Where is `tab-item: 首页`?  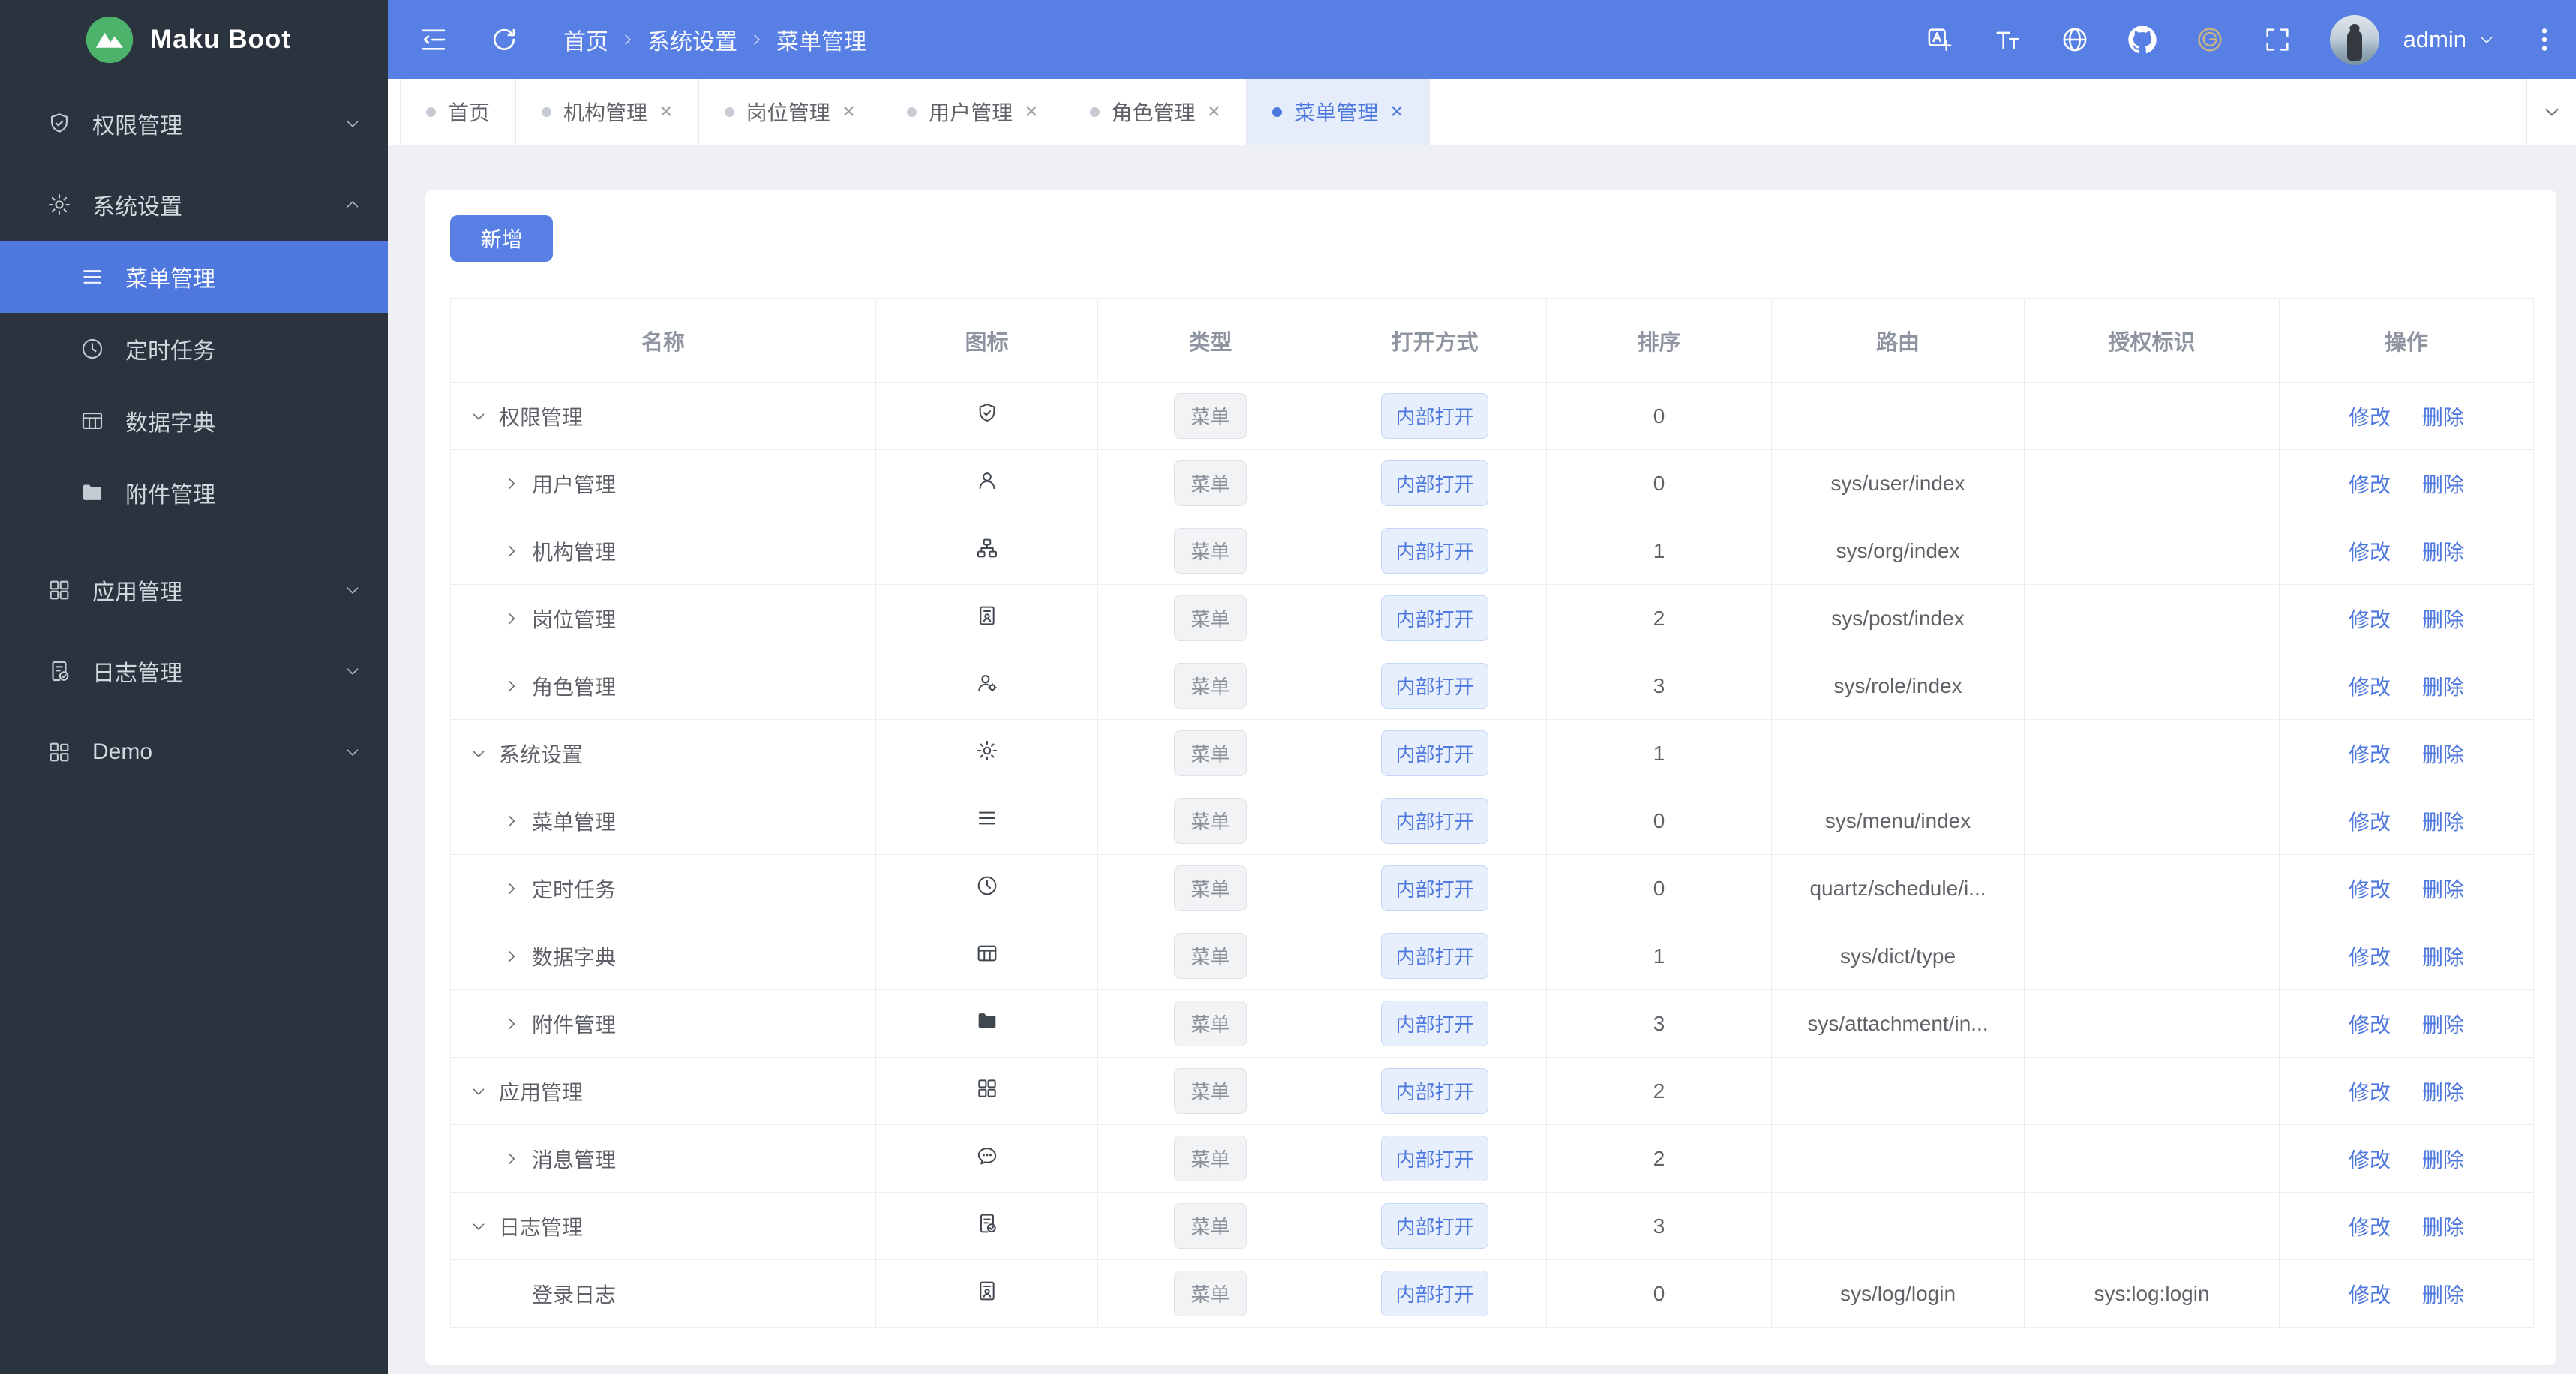
tab-item: 首页 is located at coordinates (458, 112).